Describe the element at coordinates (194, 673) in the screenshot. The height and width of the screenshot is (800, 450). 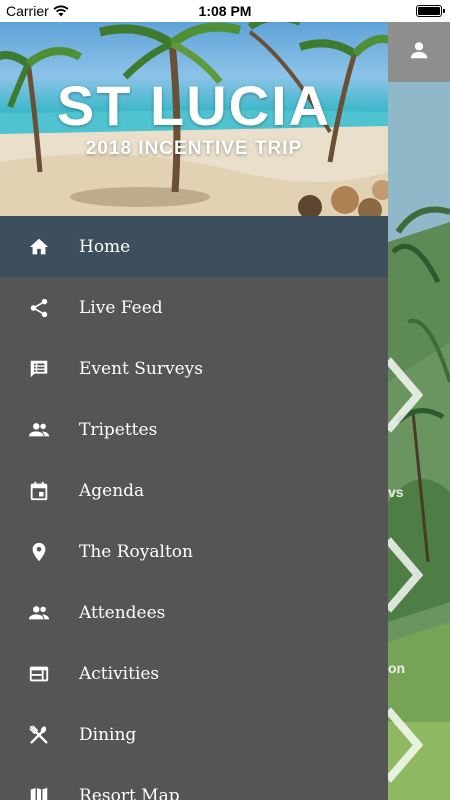
I see `menu-item-activities: Activities` at that location.